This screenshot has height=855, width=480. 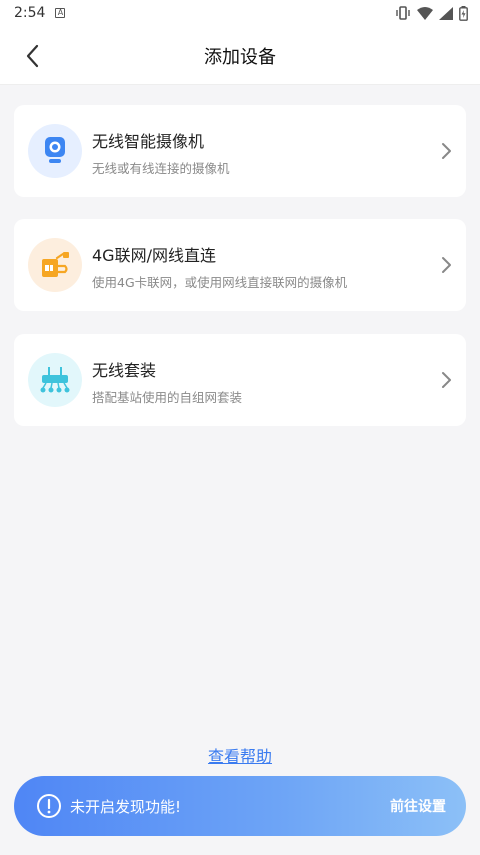 What do you see at coordinates (148, 141) in the screenshot?
I see `card-title: 无线智能摄像机` at bounding box center [148, 141].